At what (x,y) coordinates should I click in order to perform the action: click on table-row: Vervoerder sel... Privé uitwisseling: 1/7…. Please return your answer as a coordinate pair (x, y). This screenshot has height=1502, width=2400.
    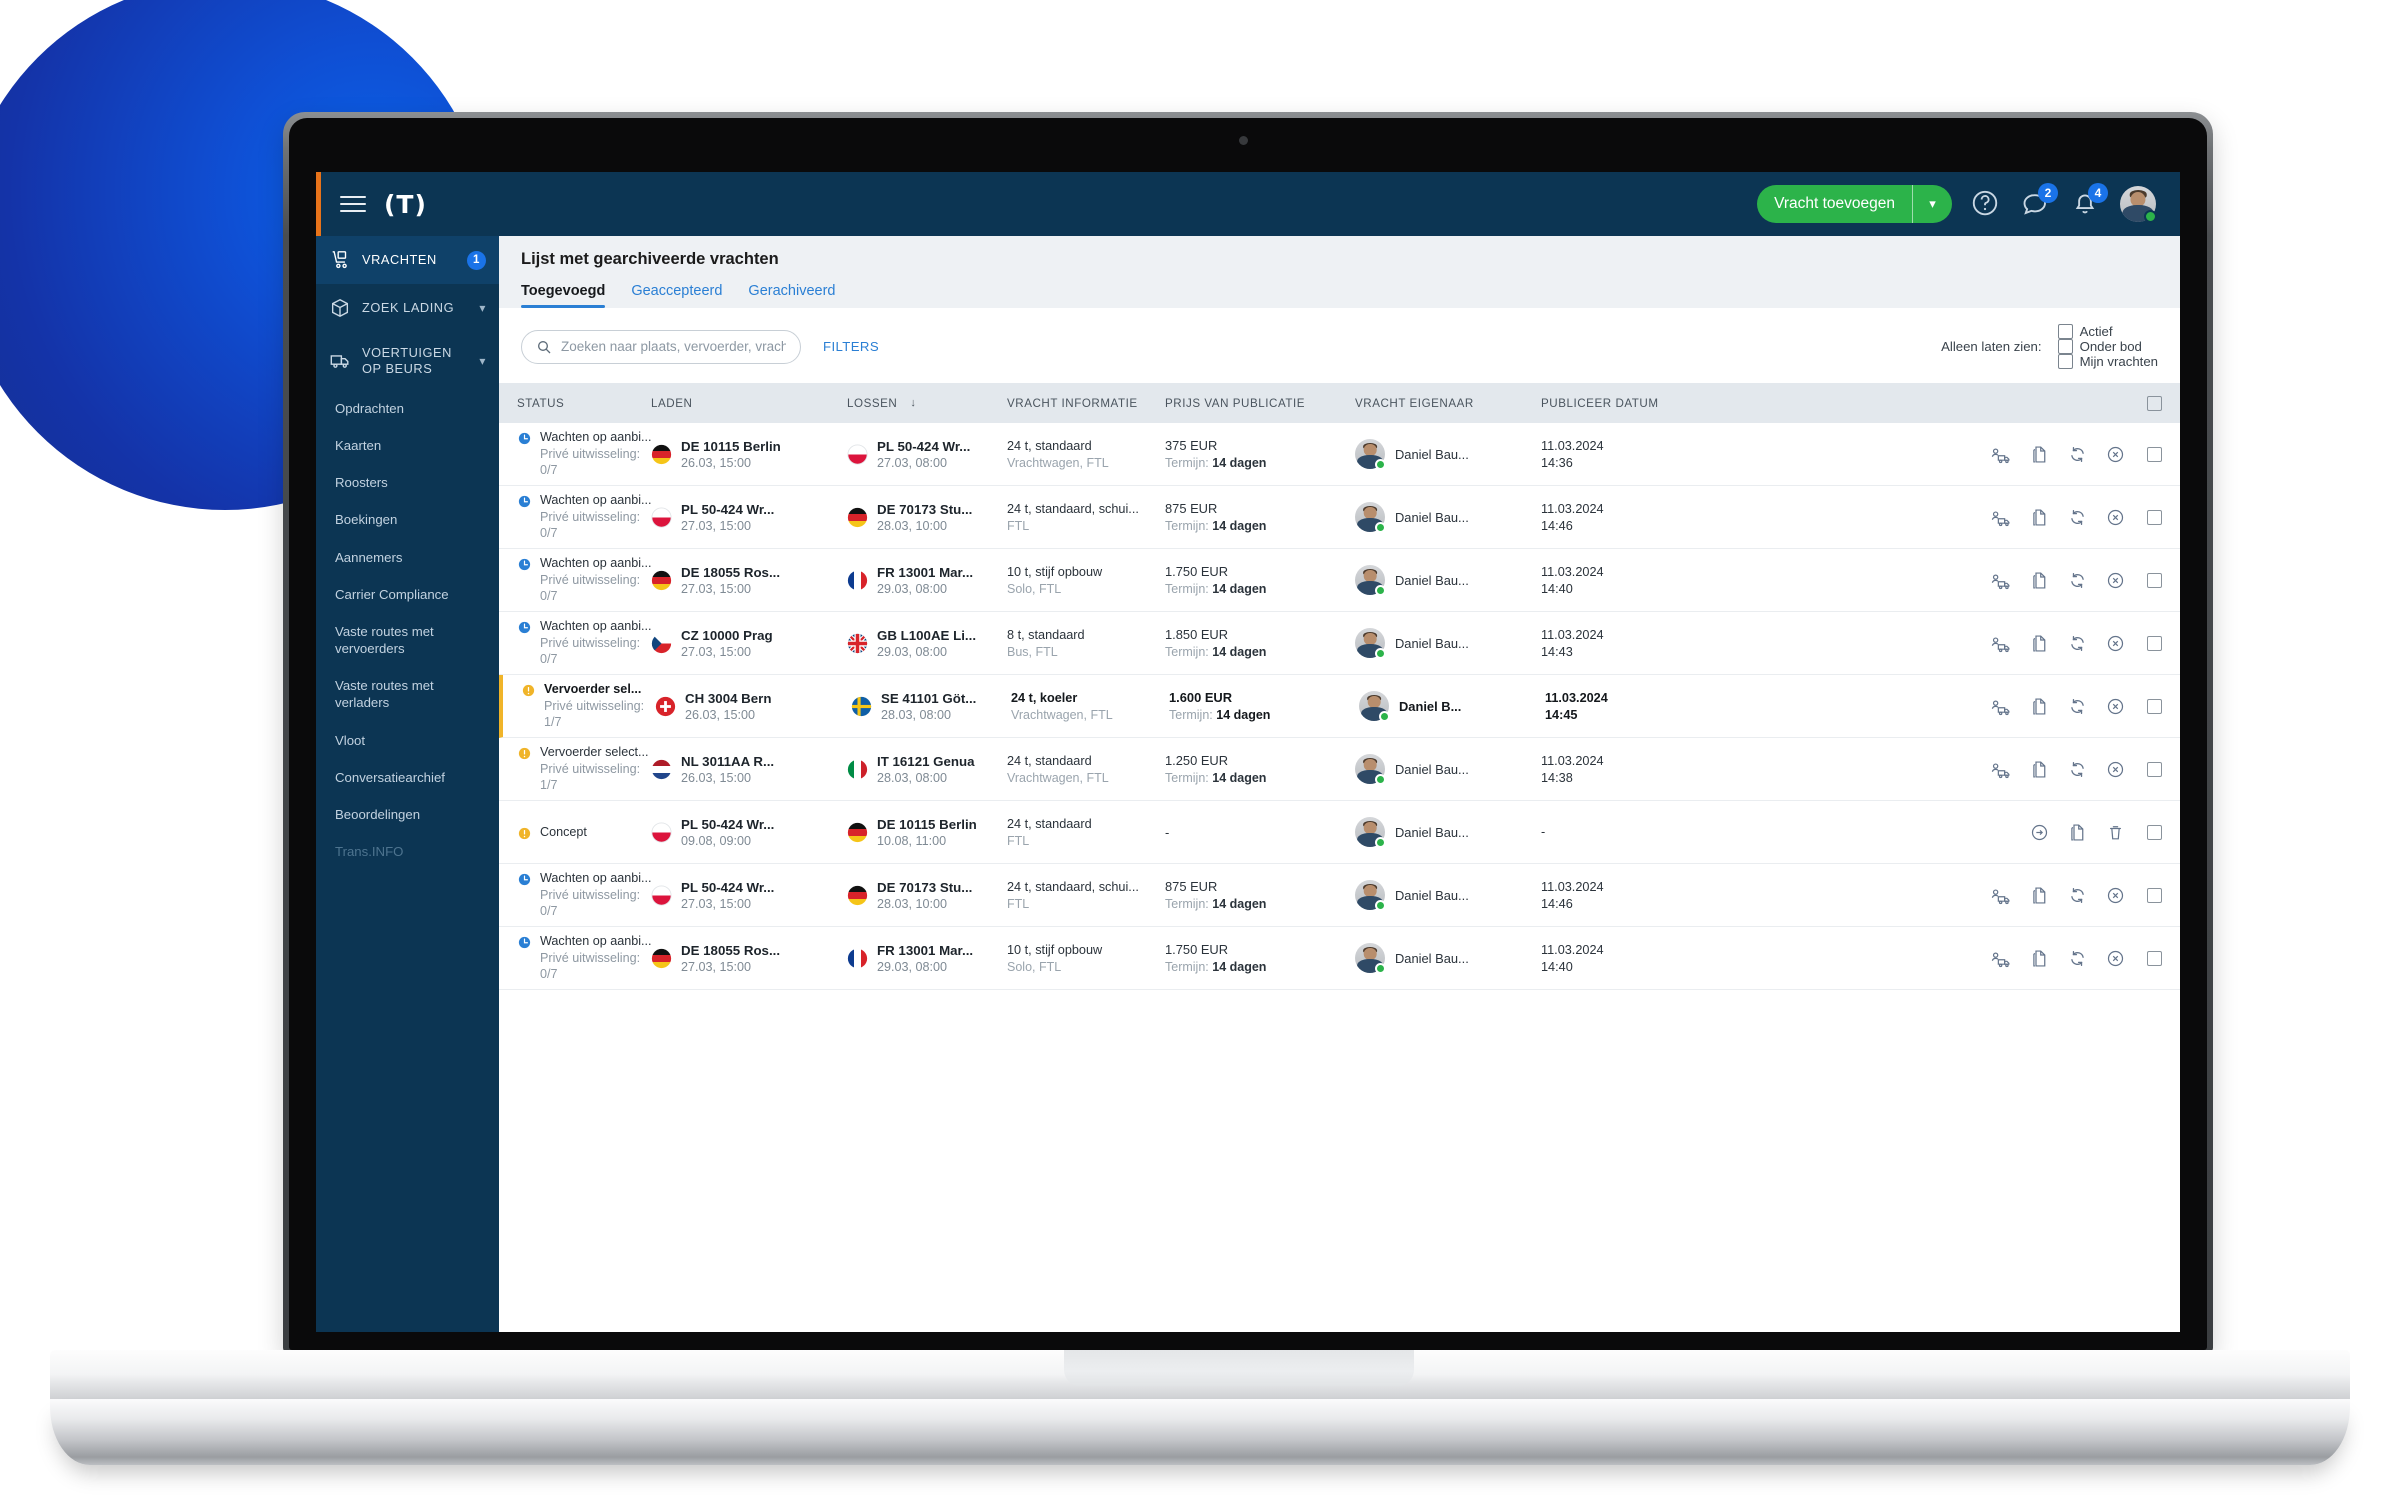
    Looking at the image, I should click on (1339, 706).